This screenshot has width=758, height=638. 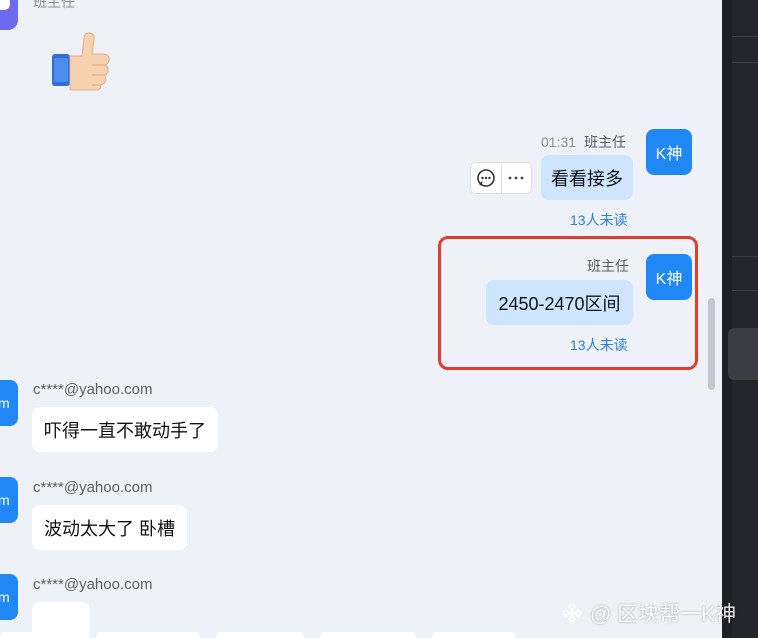 I want to click on unread-count: 13人未读, so click(x=599, y=220).